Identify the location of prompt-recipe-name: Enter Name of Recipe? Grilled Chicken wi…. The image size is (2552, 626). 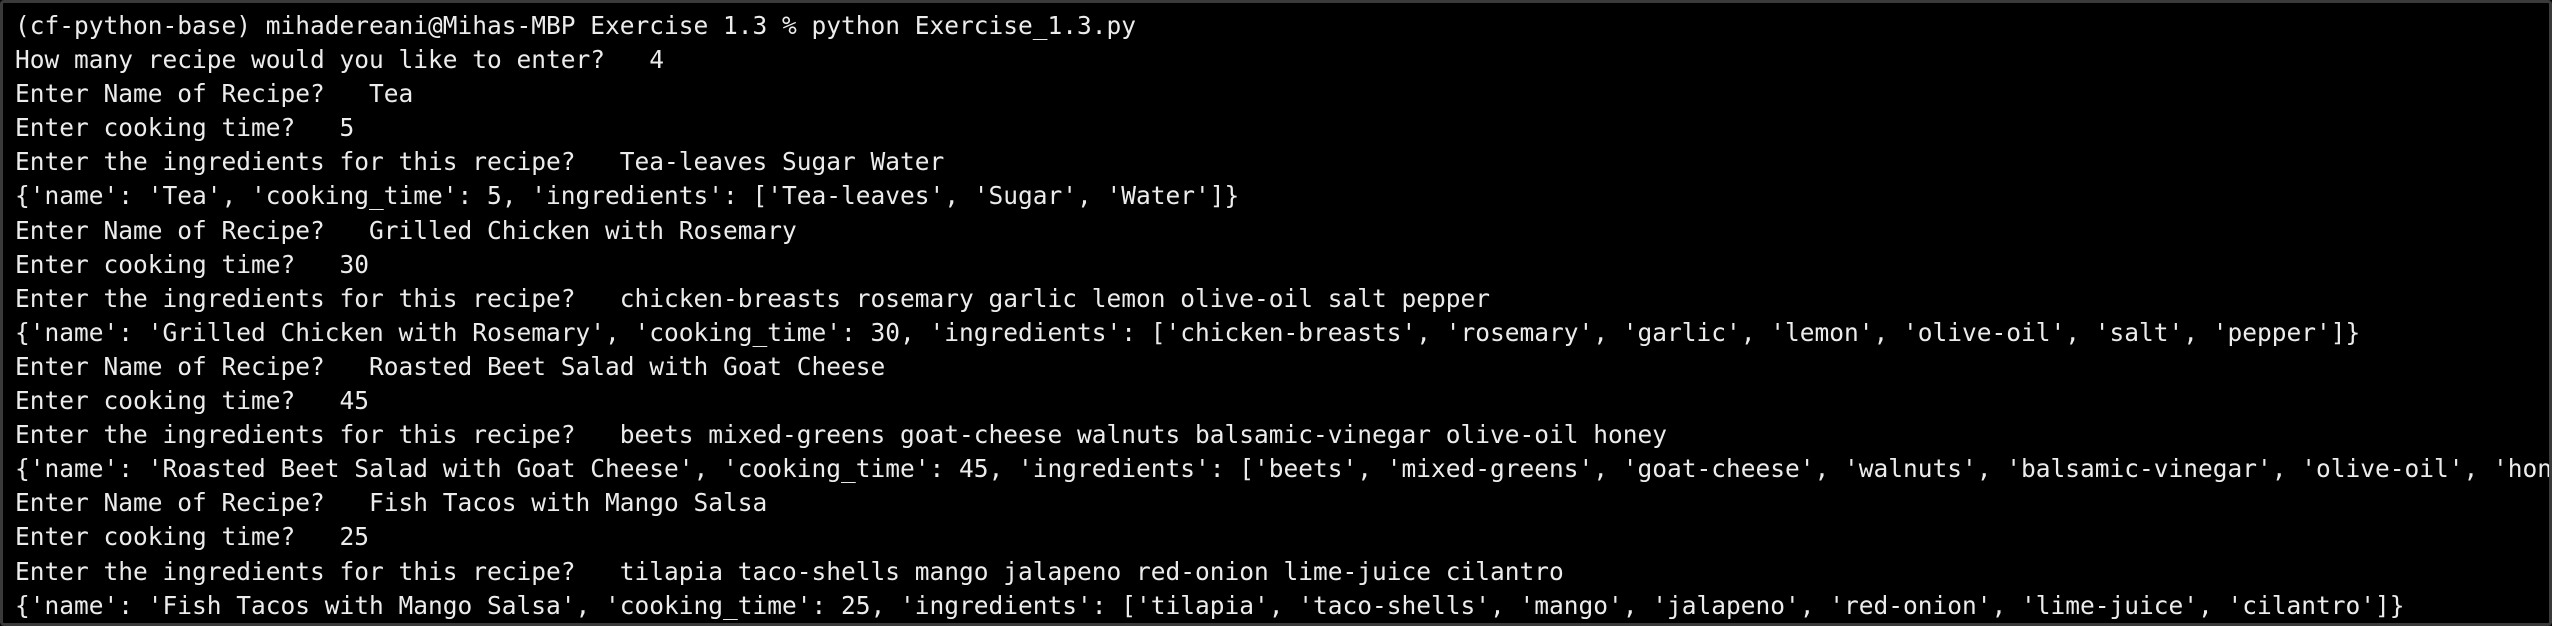
(406, 230).